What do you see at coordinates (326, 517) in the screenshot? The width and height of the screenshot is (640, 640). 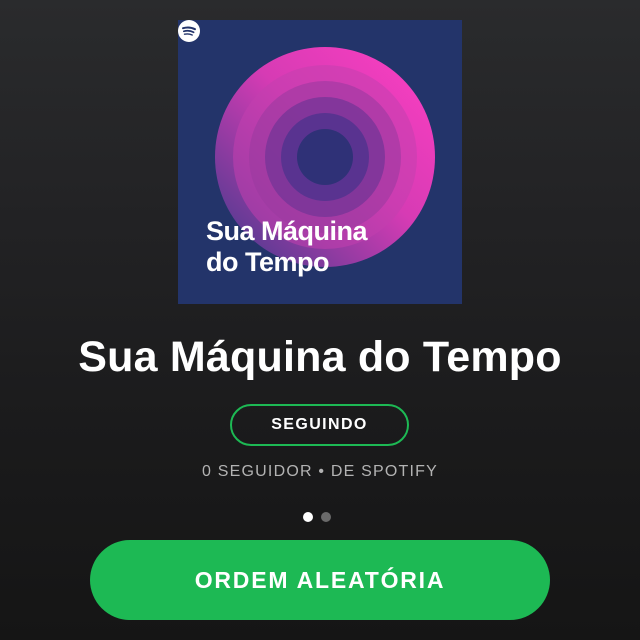 I see `page-dot` at bounding box center [326, 517].